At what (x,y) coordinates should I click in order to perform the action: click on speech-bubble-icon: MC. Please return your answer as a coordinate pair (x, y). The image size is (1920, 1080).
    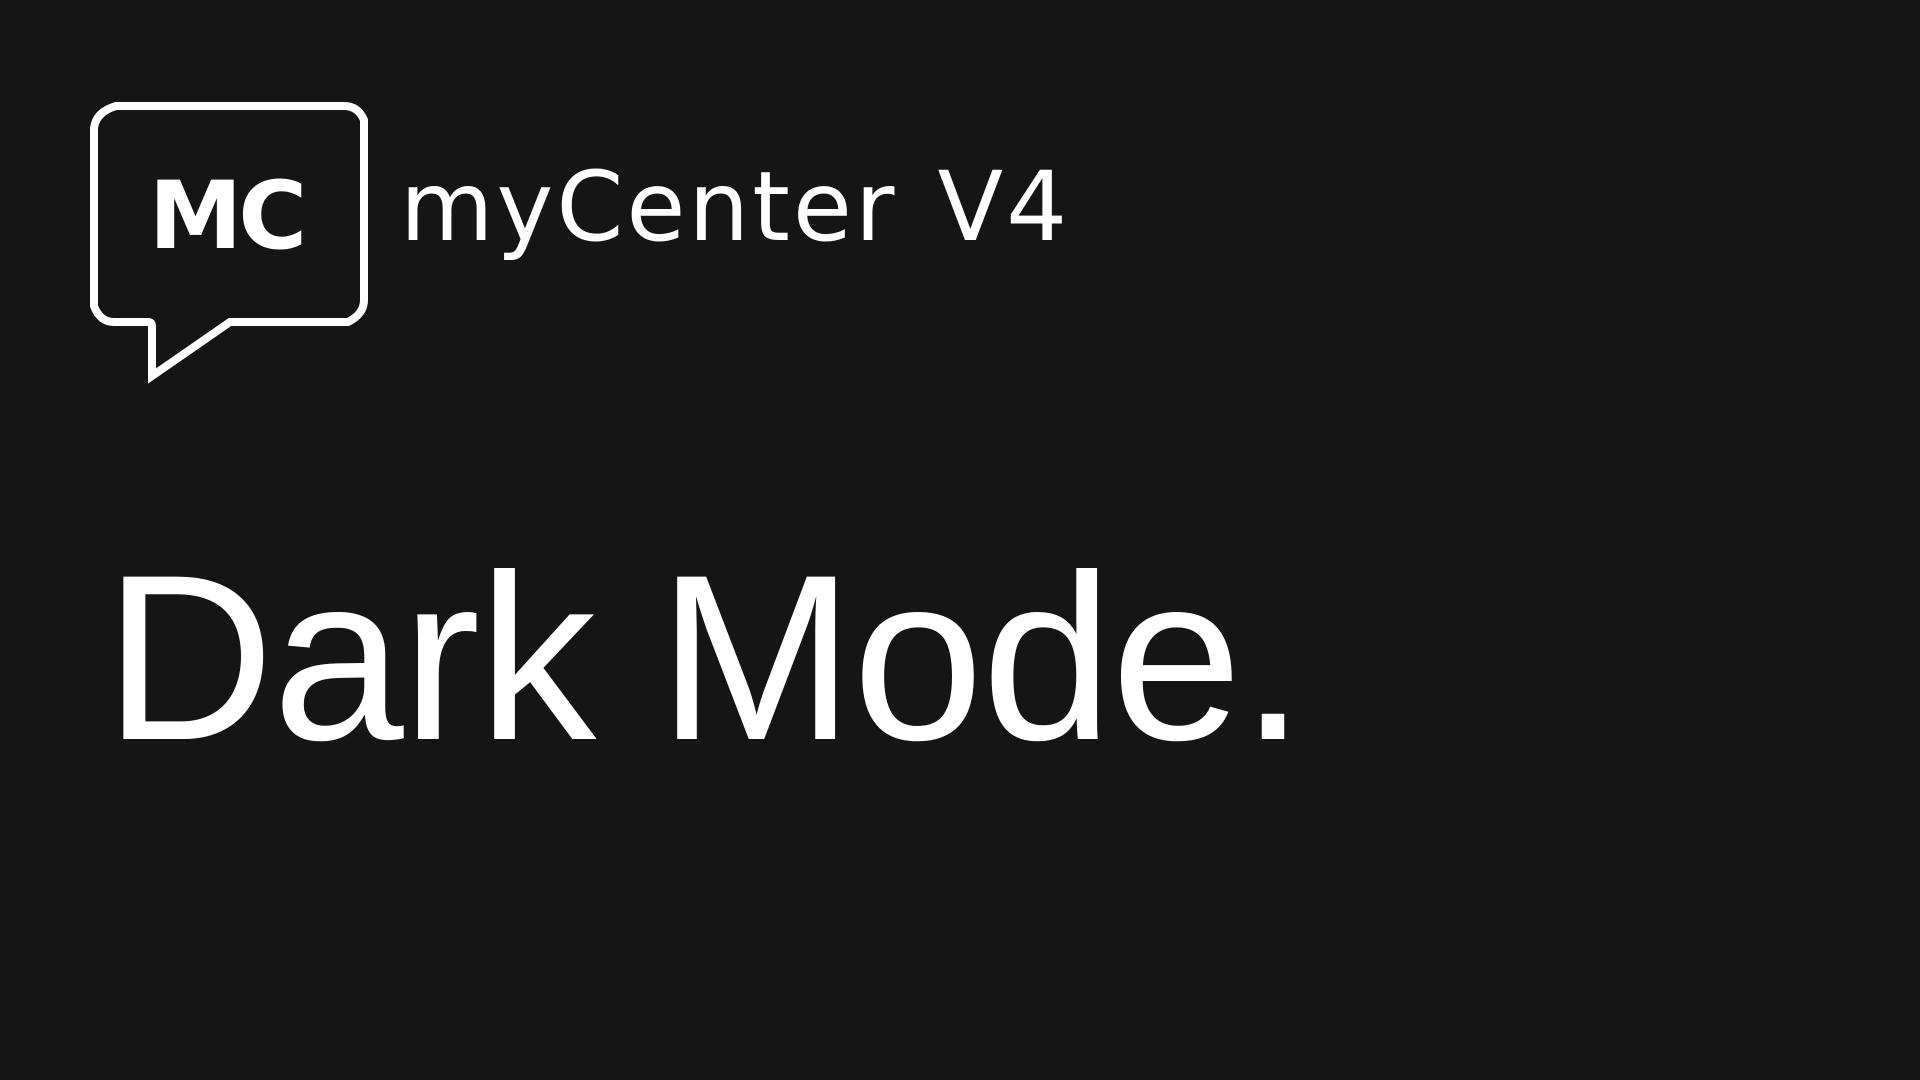
    Looking at the image, I should click on (236, 245).